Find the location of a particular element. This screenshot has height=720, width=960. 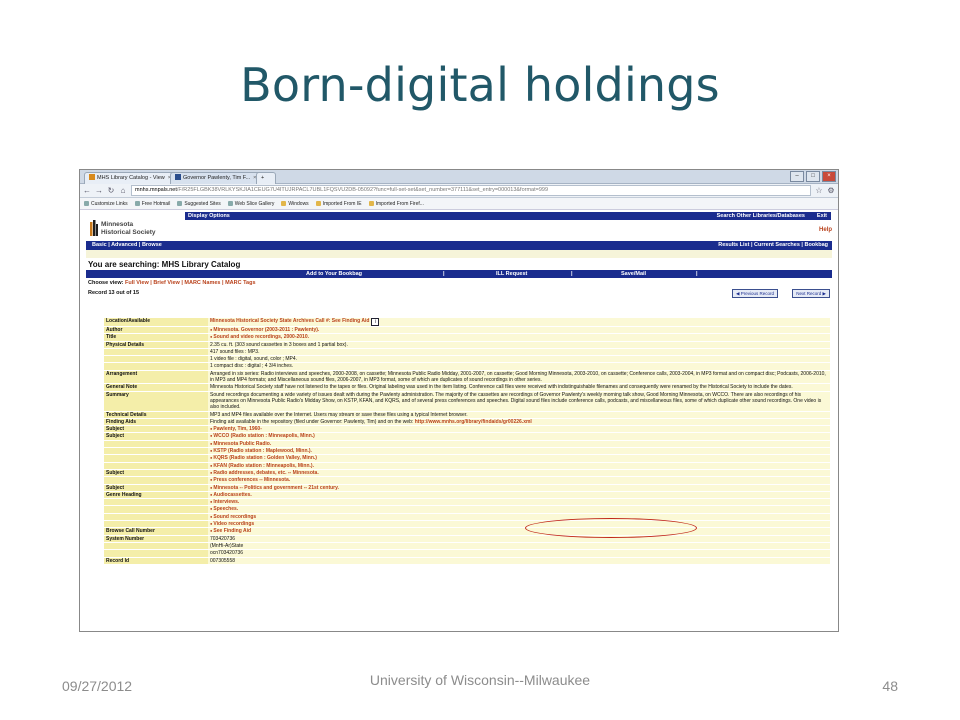

table-row: Genre Heading ●Audiocassettes. is located at coordinates (467, 495).